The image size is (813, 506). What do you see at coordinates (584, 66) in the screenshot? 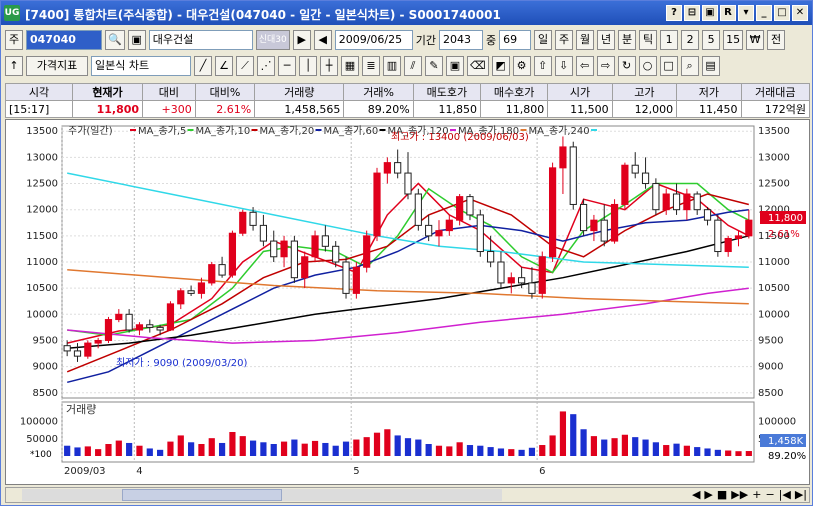
I see `arrow-left-icon: ⇦` at bounding box center [584, 66].